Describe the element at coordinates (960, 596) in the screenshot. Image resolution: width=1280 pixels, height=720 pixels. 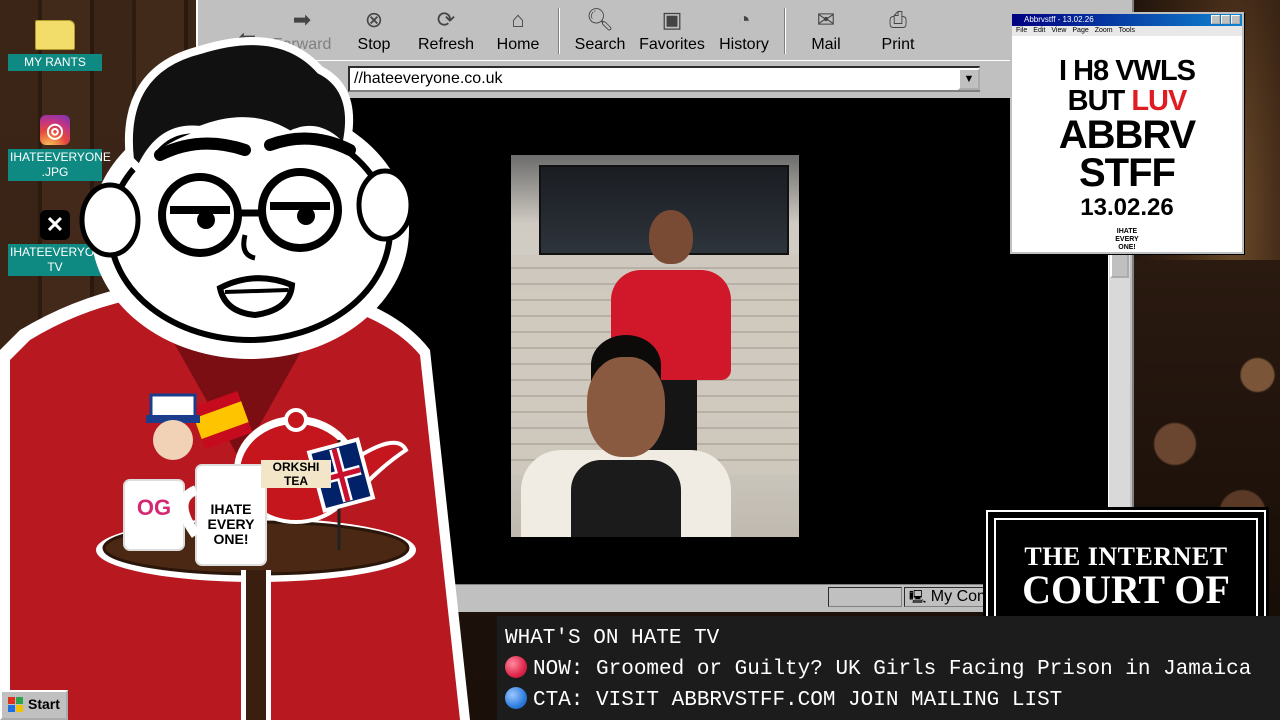
I see `status-zone-label: My Com` at that location.